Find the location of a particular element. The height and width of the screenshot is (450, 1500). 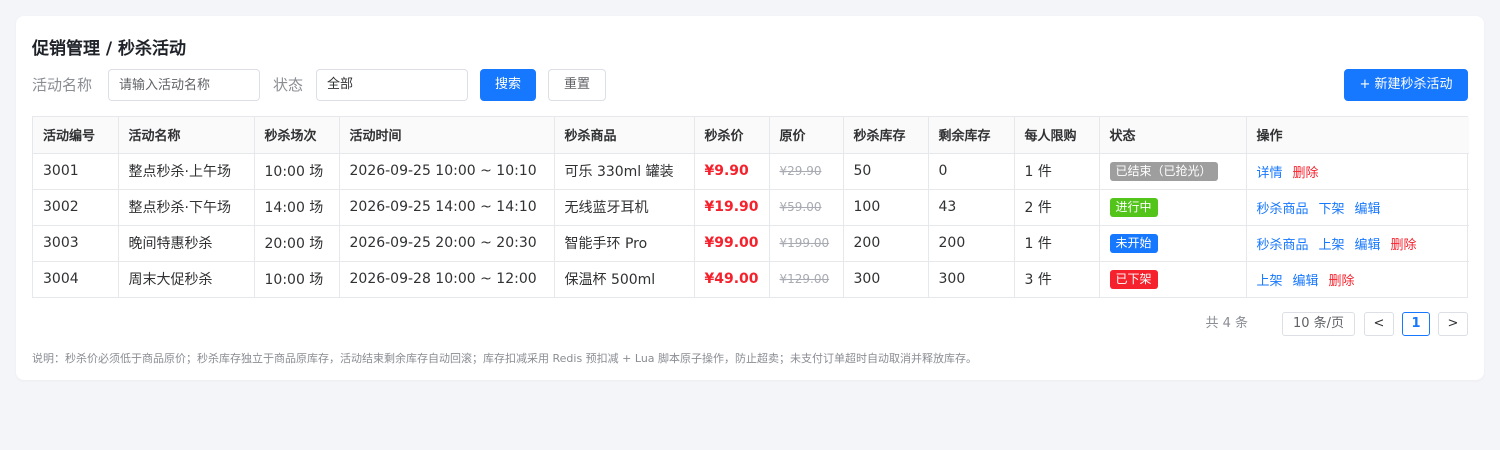

activity-name-cell: 周末大促秒杀 is located at coordinates (186, 279).